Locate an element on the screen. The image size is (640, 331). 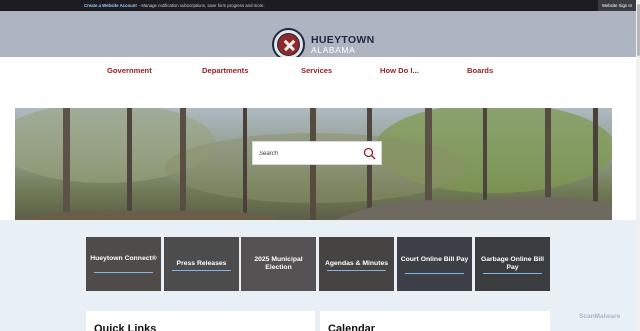
search-input is located at coordinates (309, 153).